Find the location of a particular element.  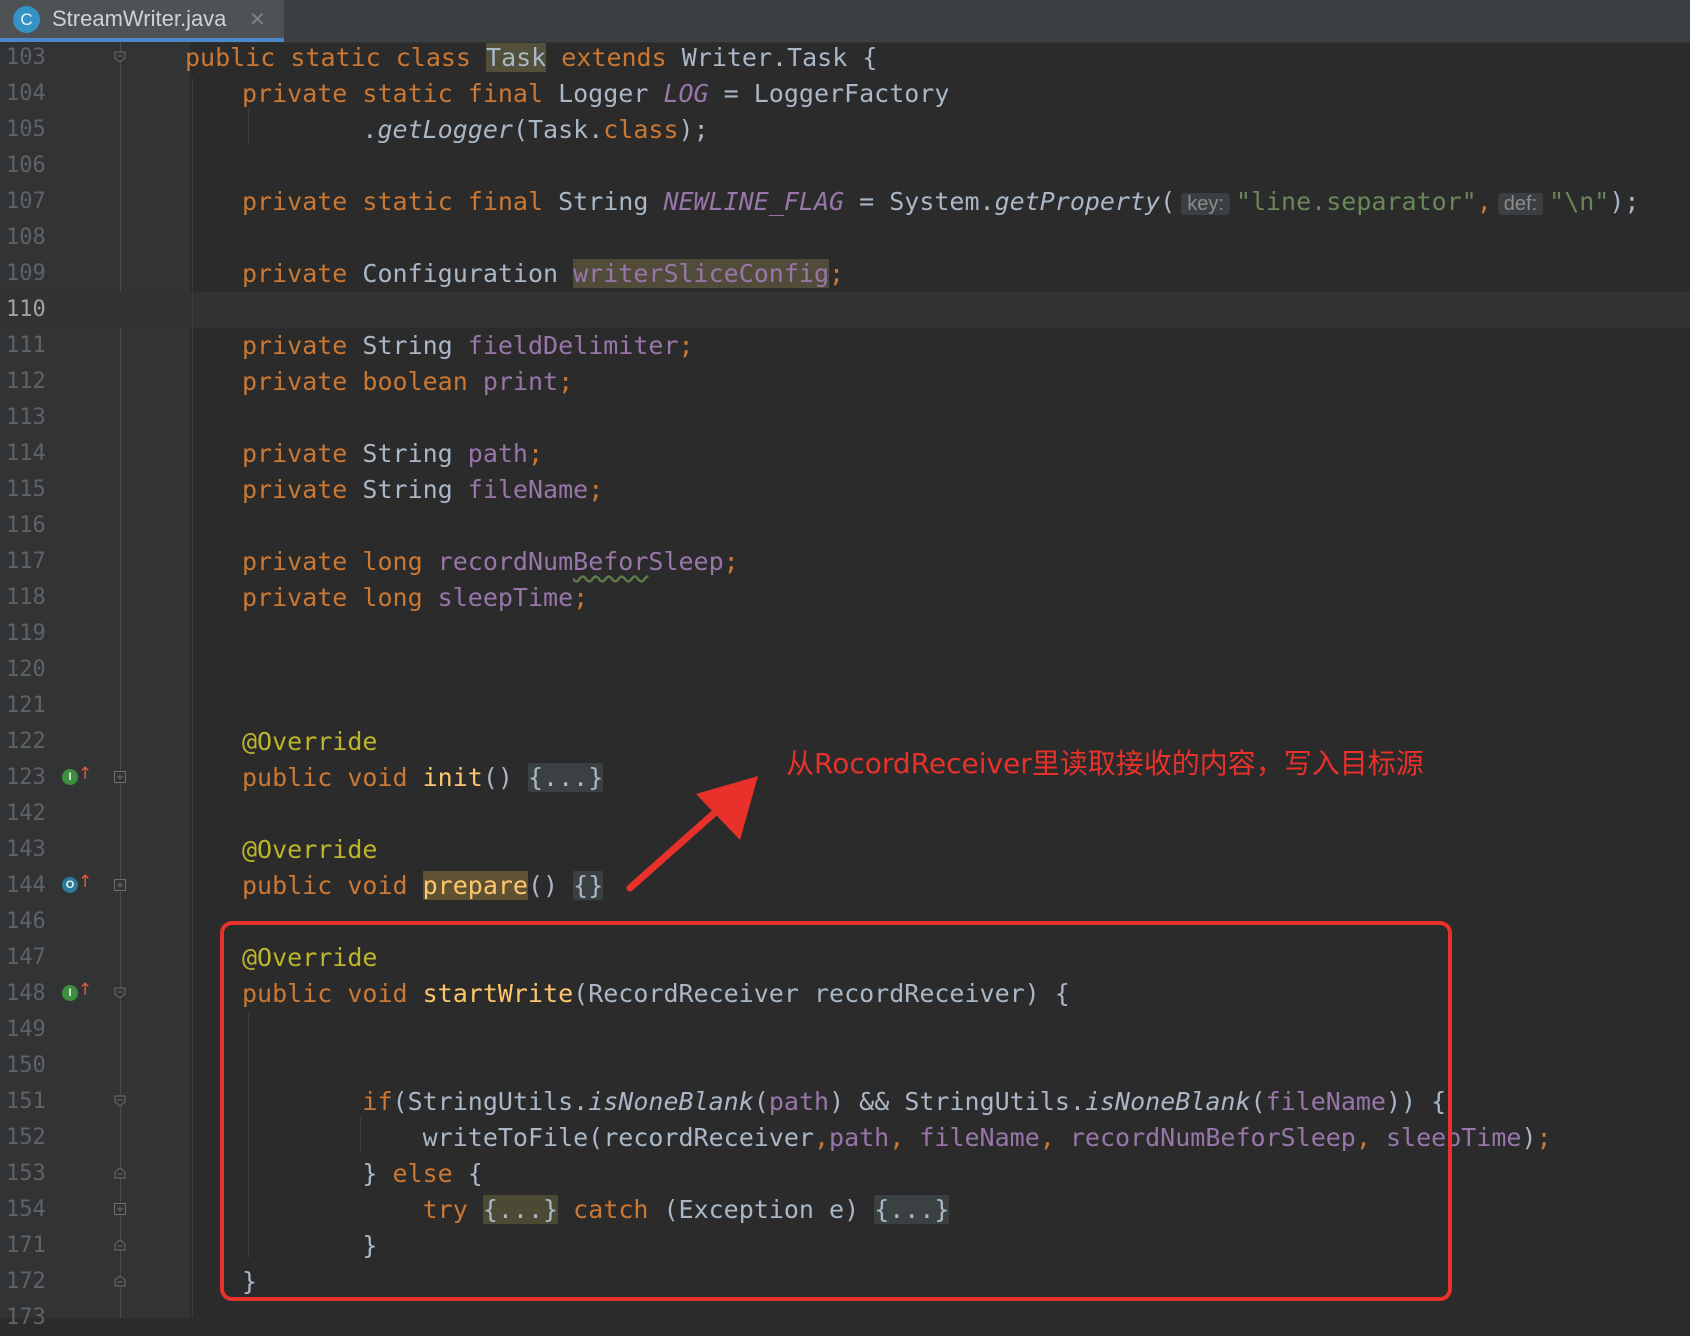

code-line: 106 is located at coordinates (845, 166).